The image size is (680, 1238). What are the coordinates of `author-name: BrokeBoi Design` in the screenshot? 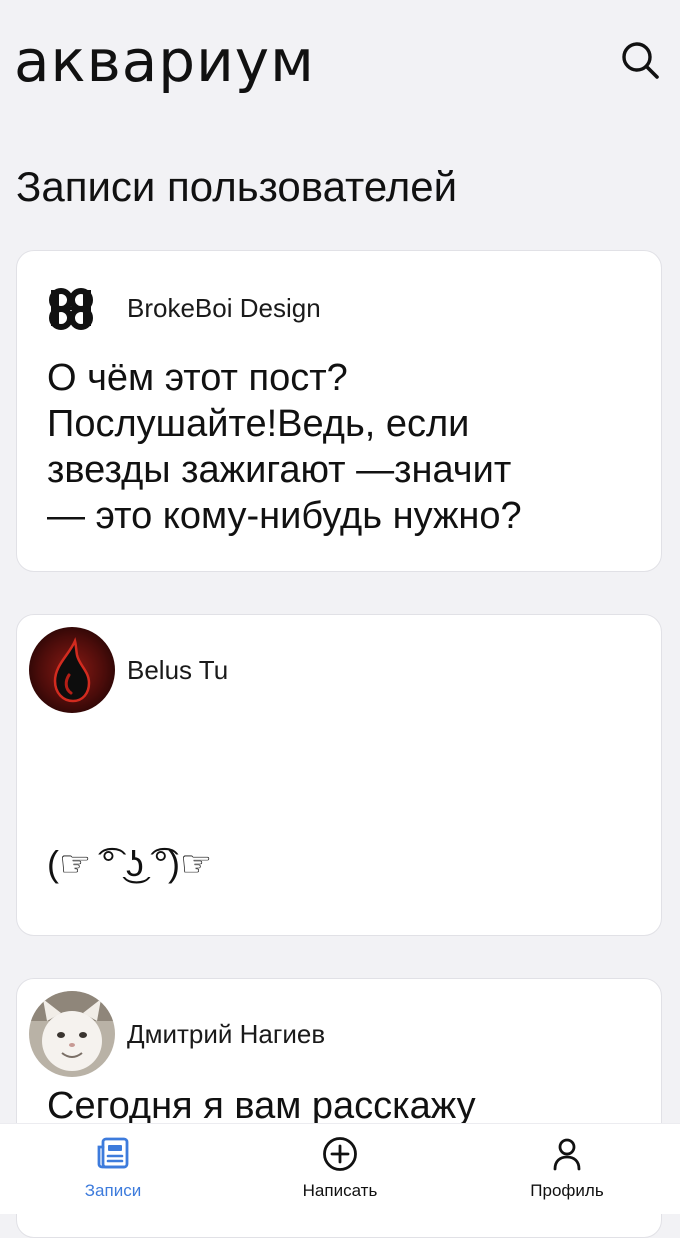 It's located at (224, 308).